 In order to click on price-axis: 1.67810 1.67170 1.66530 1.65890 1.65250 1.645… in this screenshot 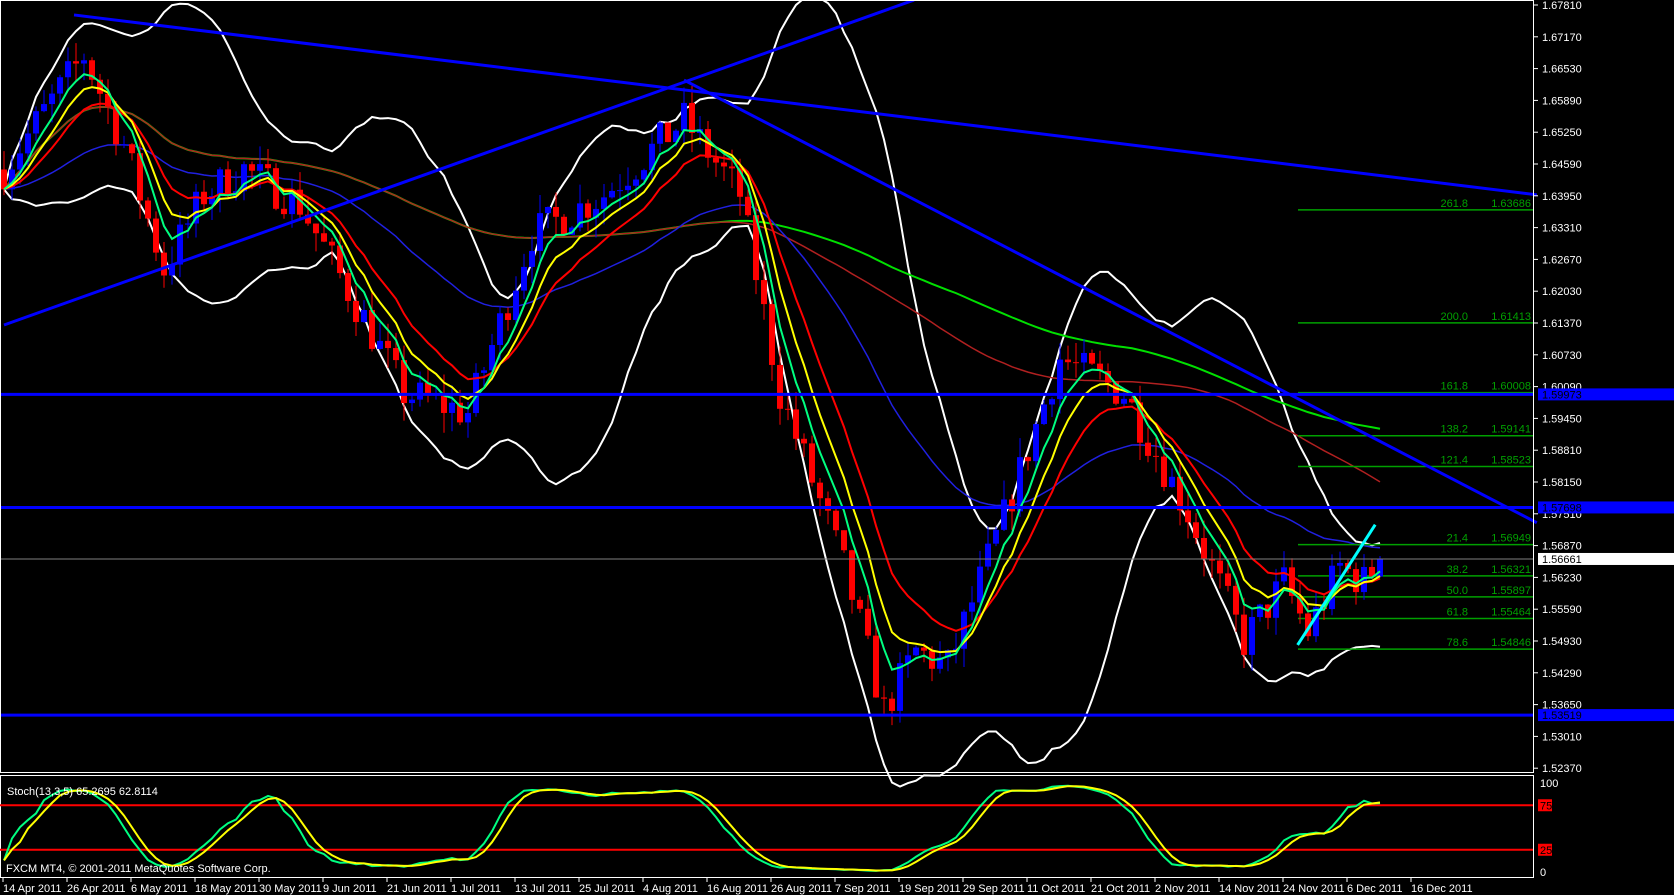, I will do `click(1604, 387)`.